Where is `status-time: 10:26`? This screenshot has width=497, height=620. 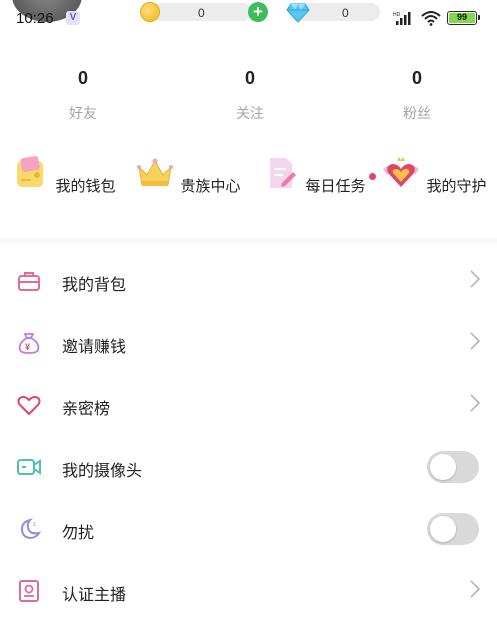
status-time: 10:26 is located at coordinates (35, 18).